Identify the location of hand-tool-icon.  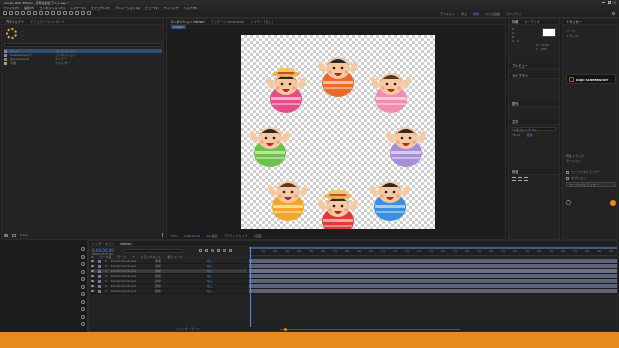
(17, 13).